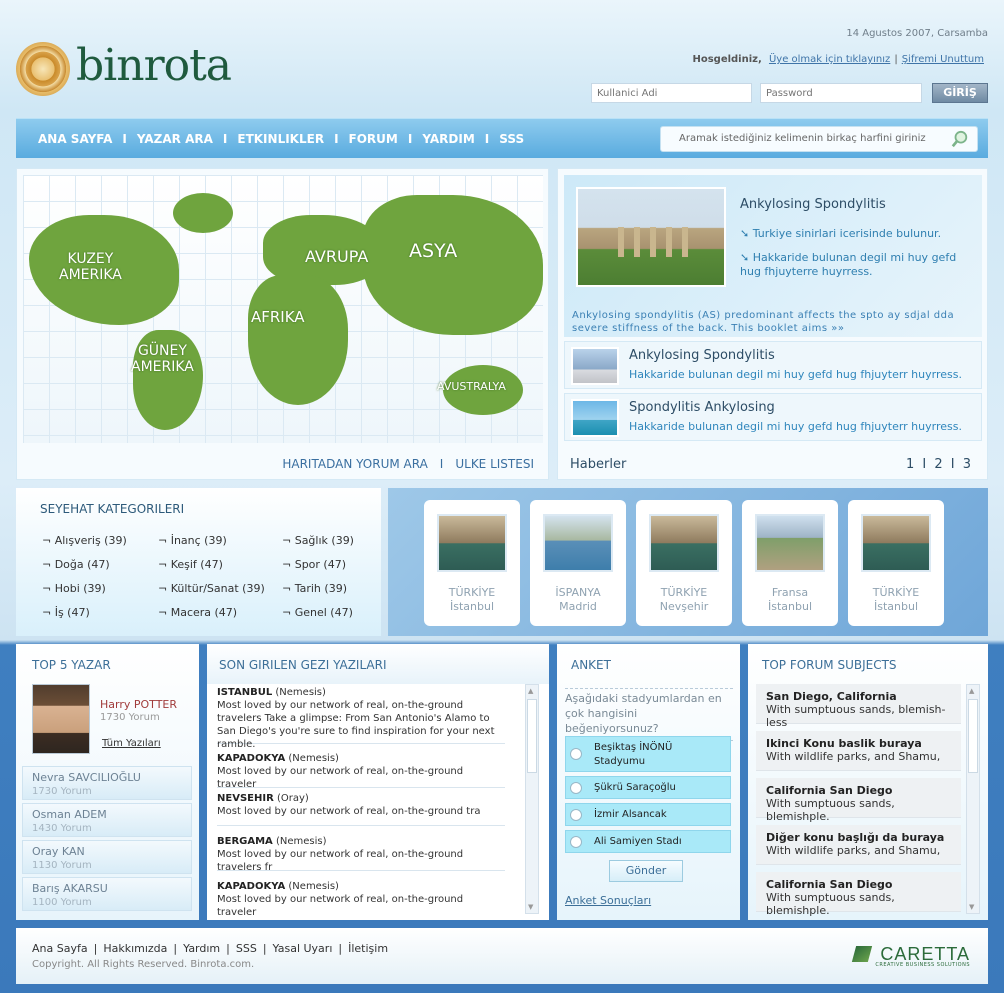  Describe the element at coordinates (190, 564) in the screenshot. I see `category-link: ¬ Keşif (47)` at that location.